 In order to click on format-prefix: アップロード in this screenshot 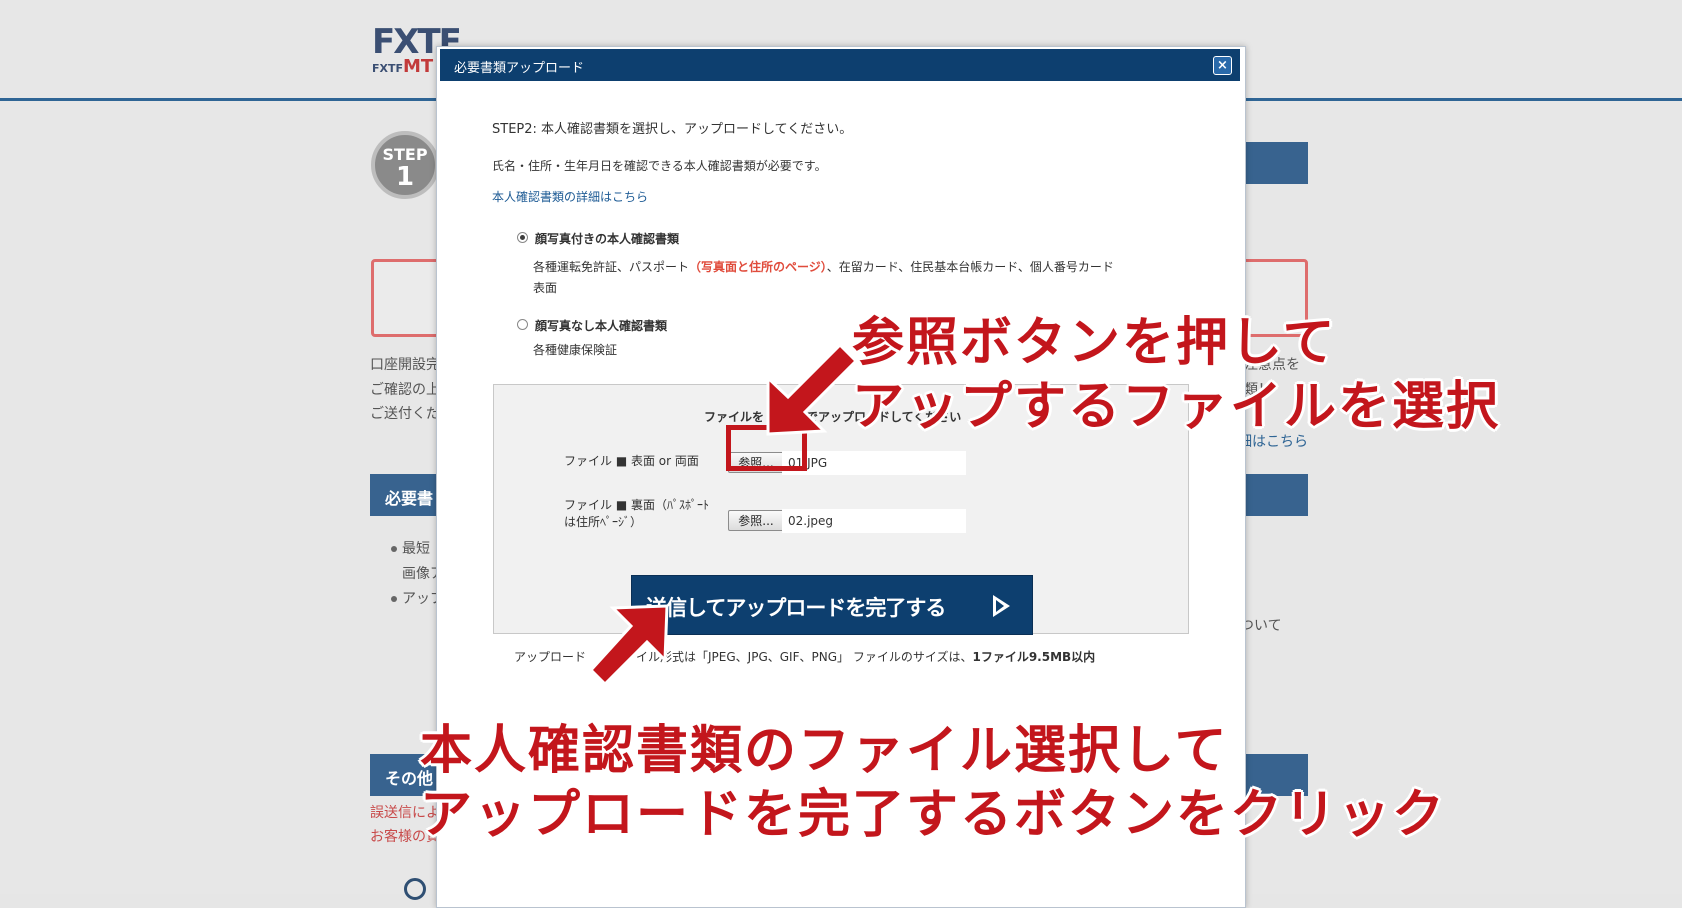, I will do `click(550, 657)`.